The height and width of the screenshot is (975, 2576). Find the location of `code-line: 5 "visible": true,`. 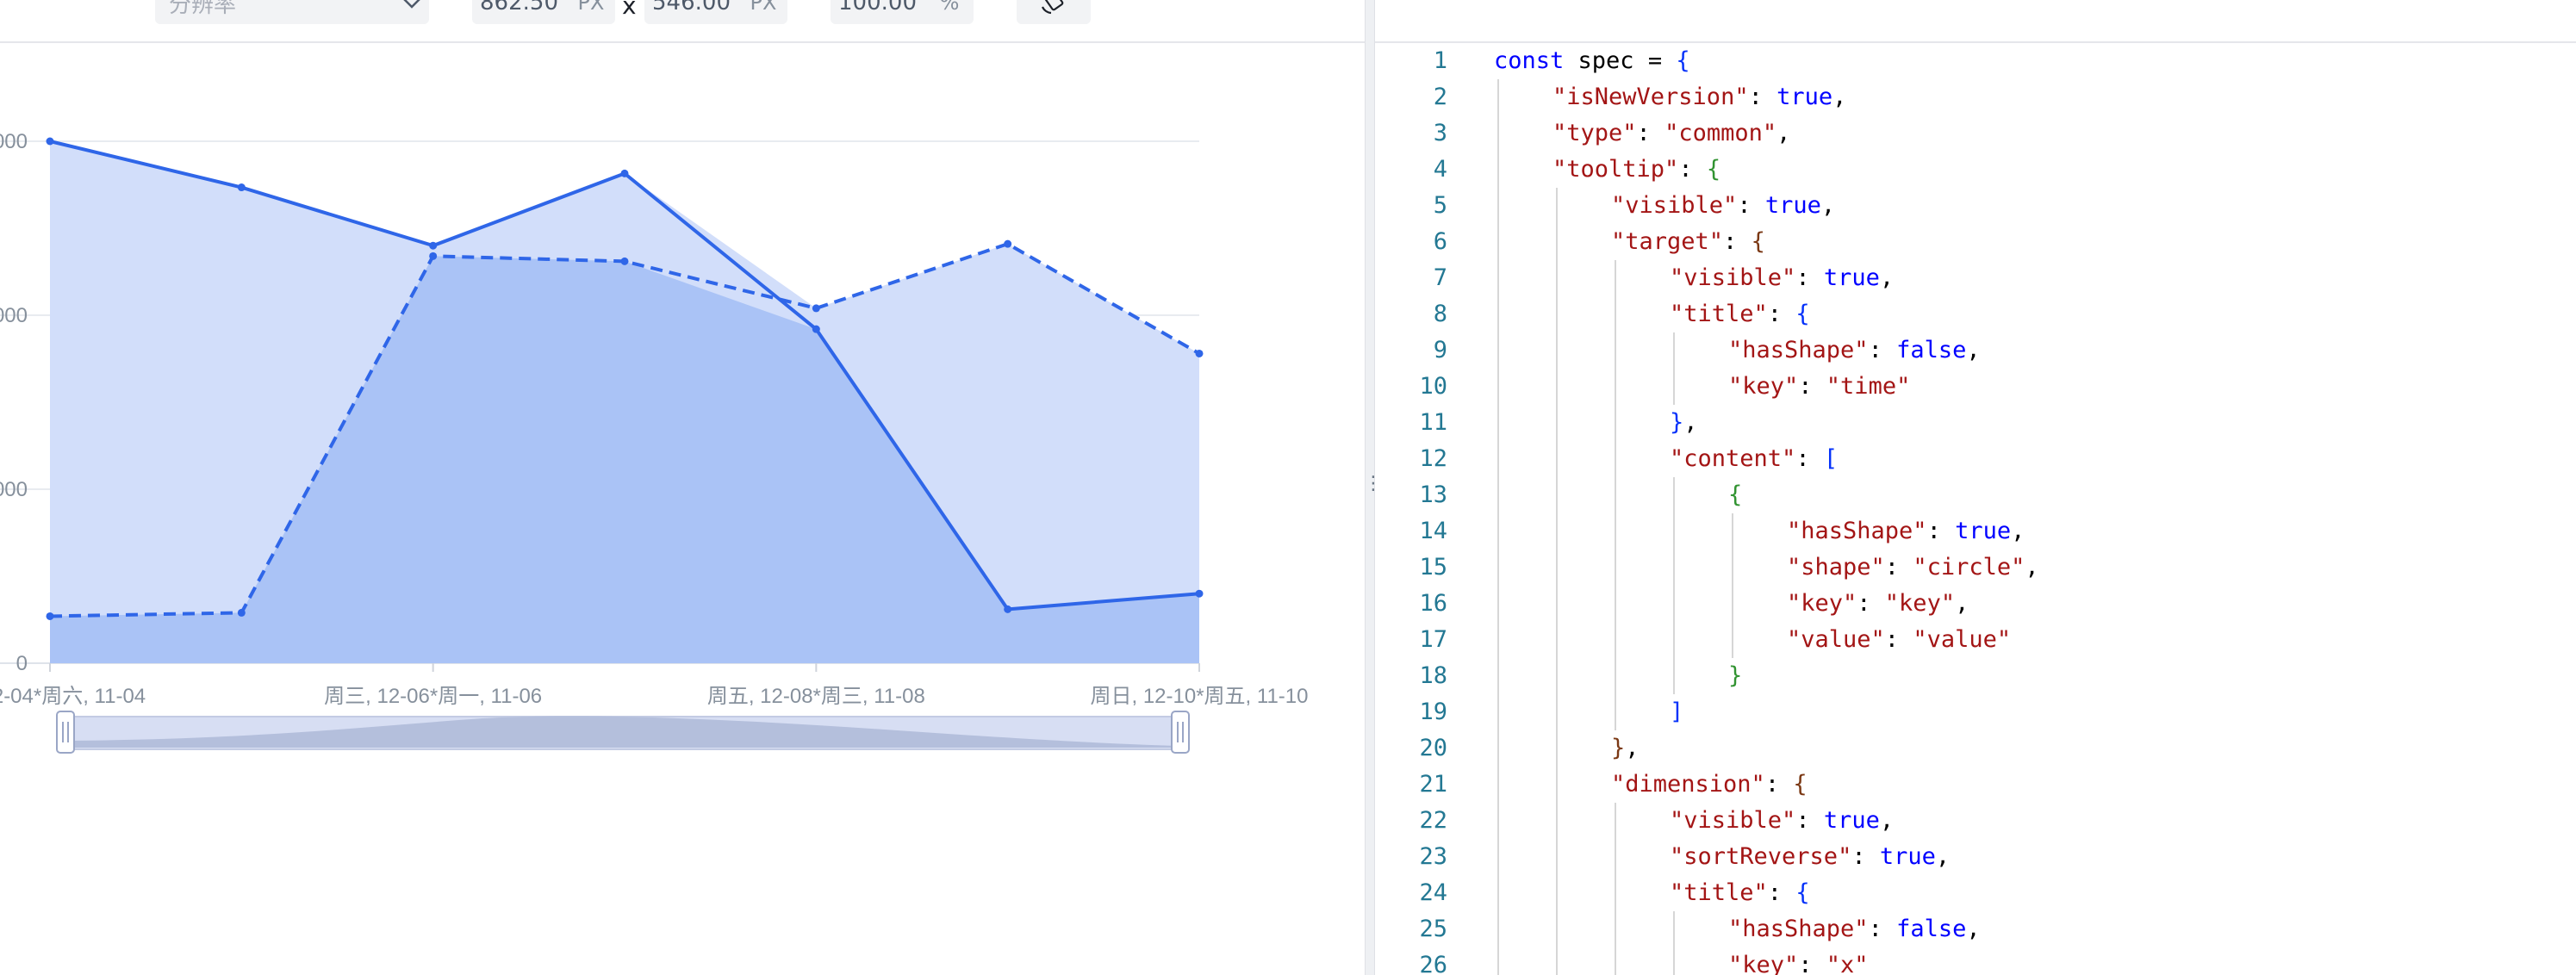

code-line: 5 "visible": true, is located at coordinates (1976, 206).